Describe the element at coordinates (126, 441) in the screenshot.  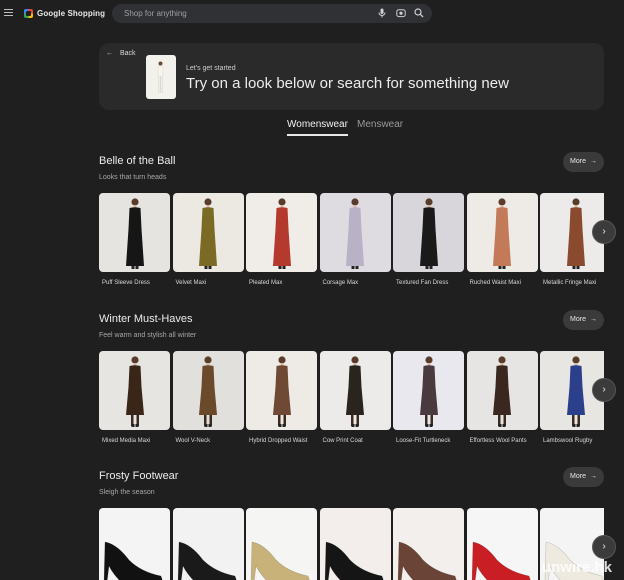
I see `product-name: Mixed Media Maxi` at that location.